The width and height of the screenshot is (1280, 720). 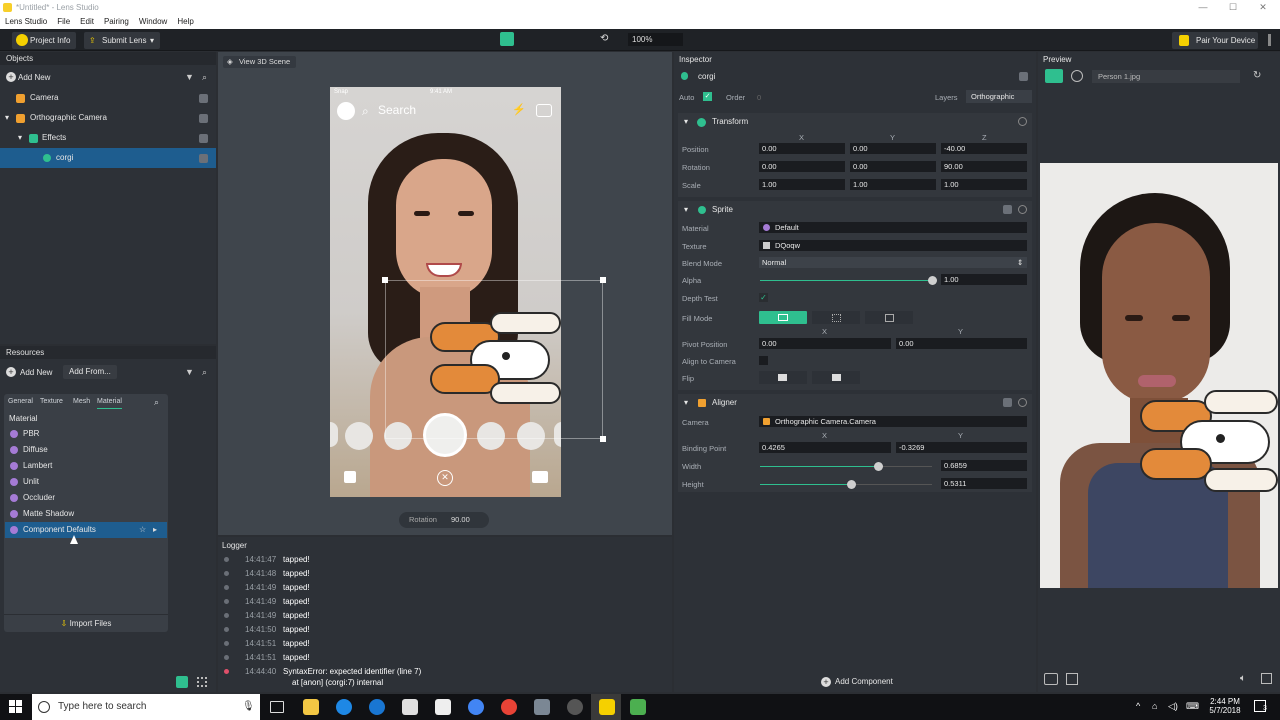 I want to click on task-view-icon, so click(x=277, y=707).